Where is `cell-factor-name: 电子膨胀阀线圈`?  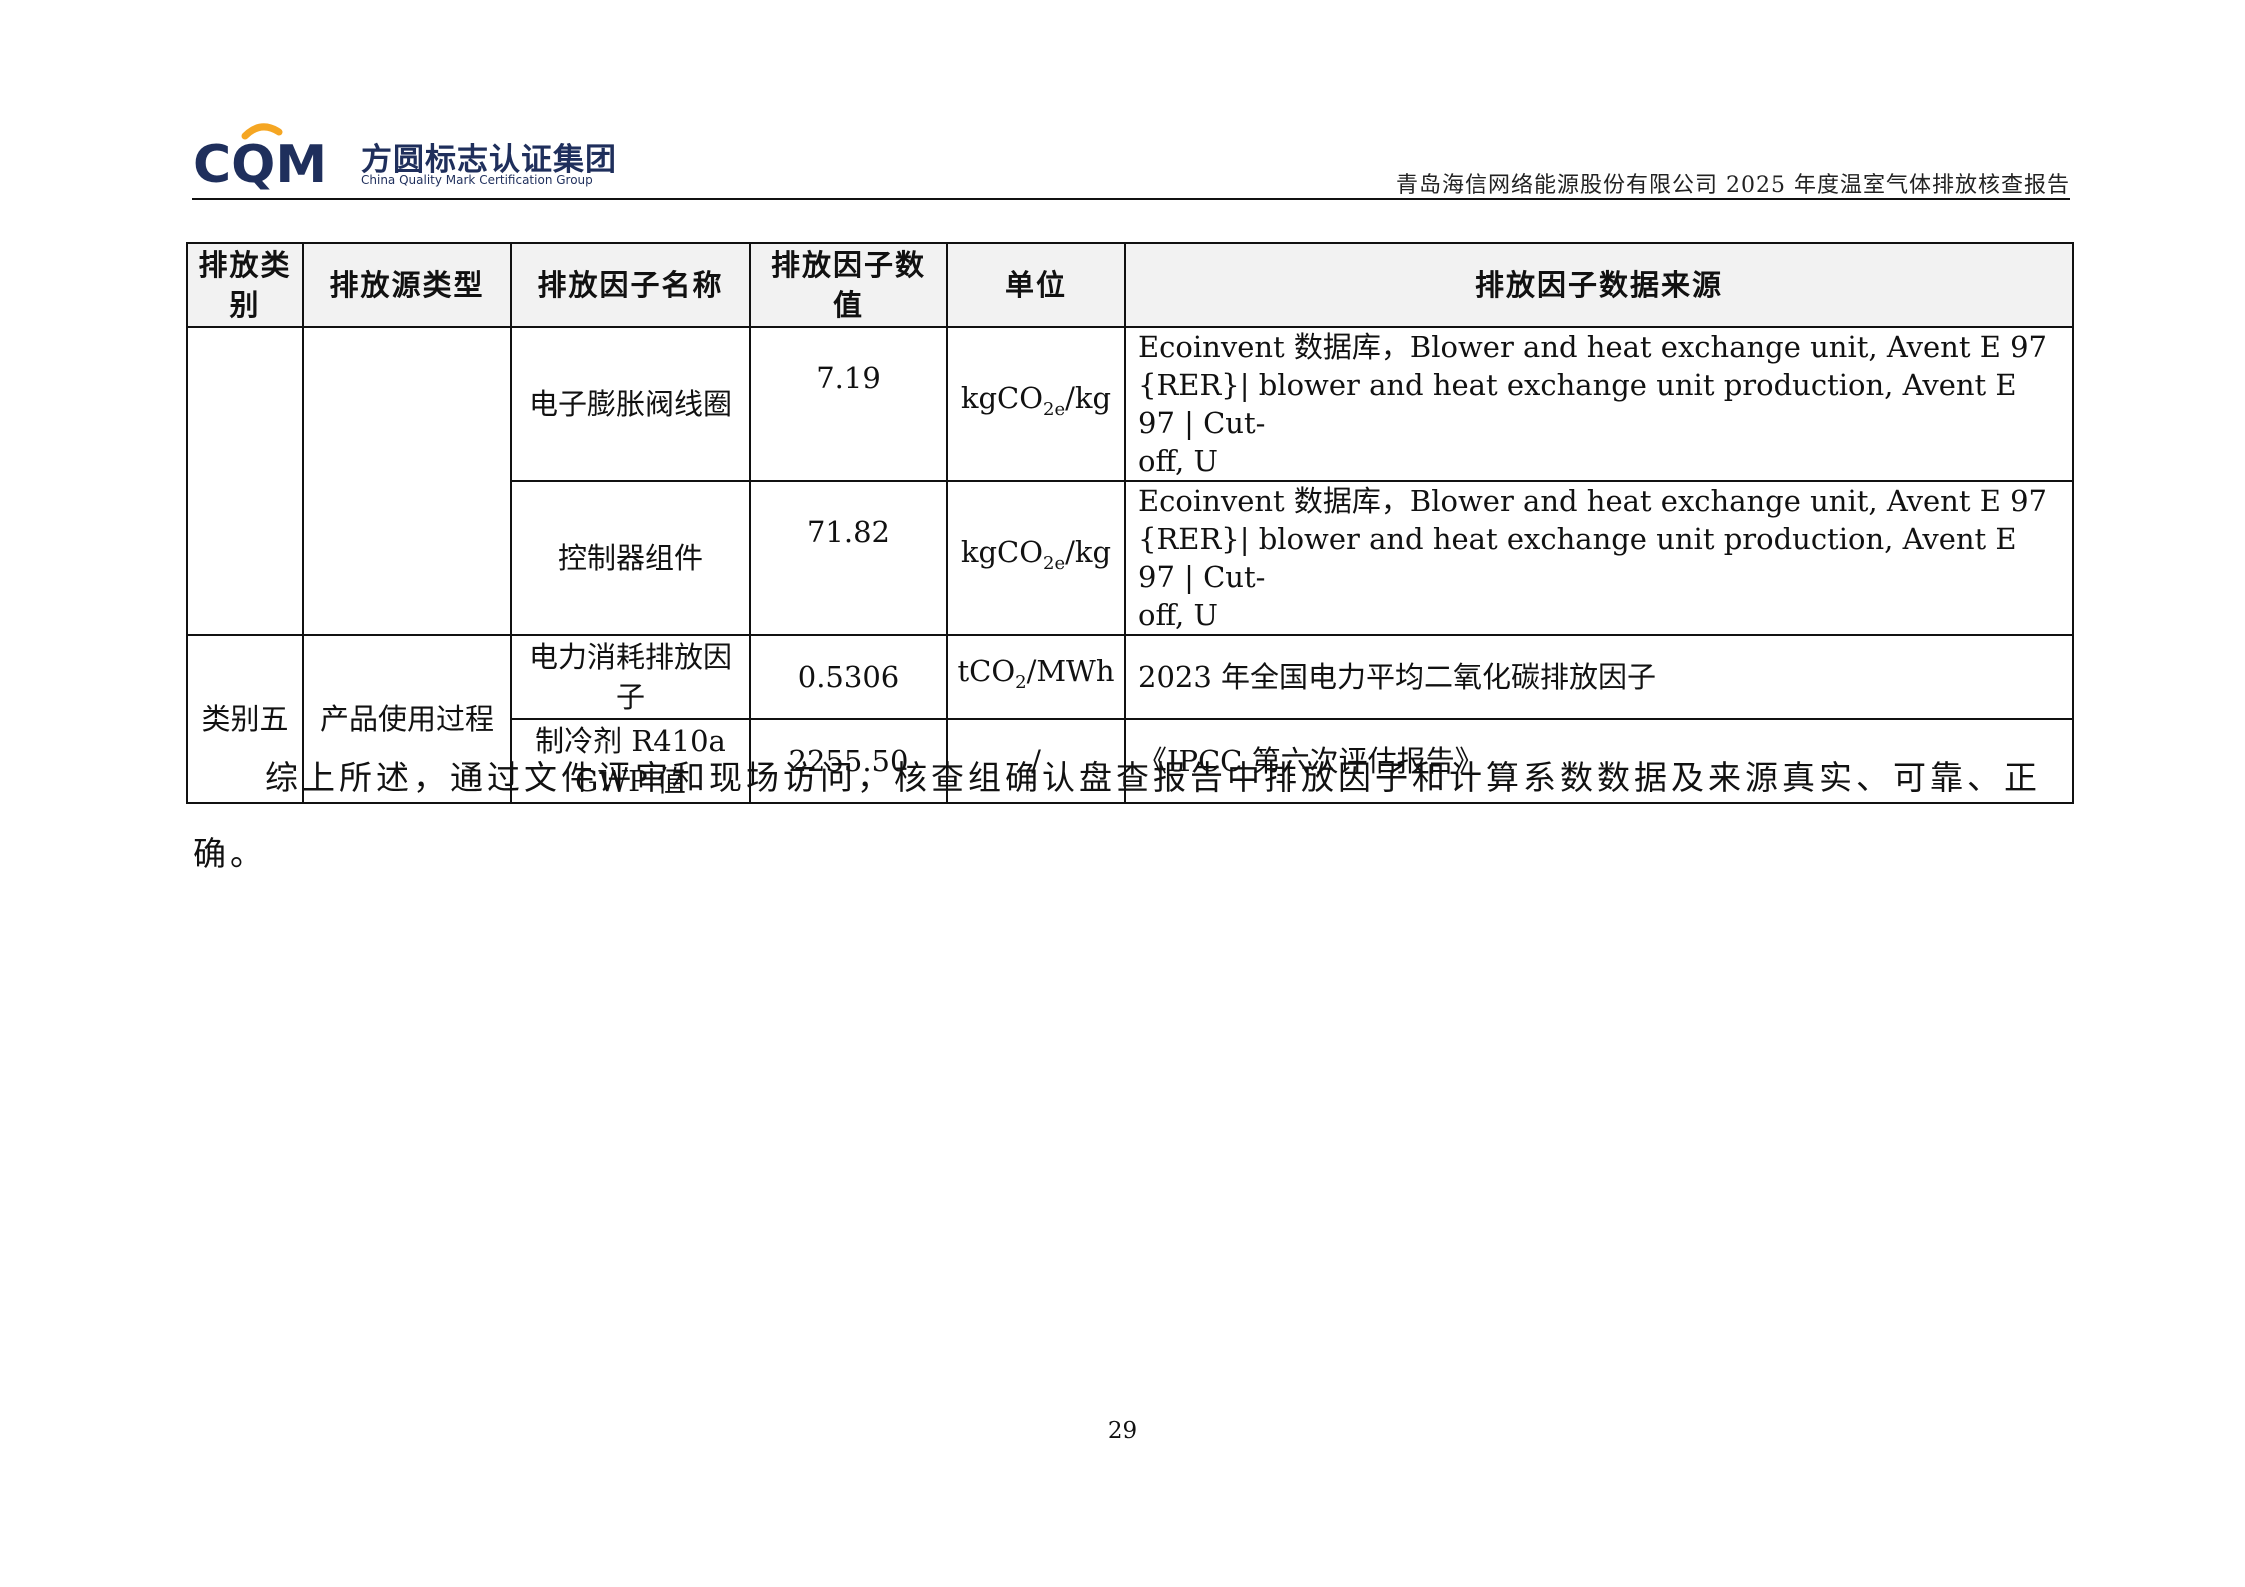 cell-factor-name: 电子膨胀阀线圈 is located at coordinates (630, 404).